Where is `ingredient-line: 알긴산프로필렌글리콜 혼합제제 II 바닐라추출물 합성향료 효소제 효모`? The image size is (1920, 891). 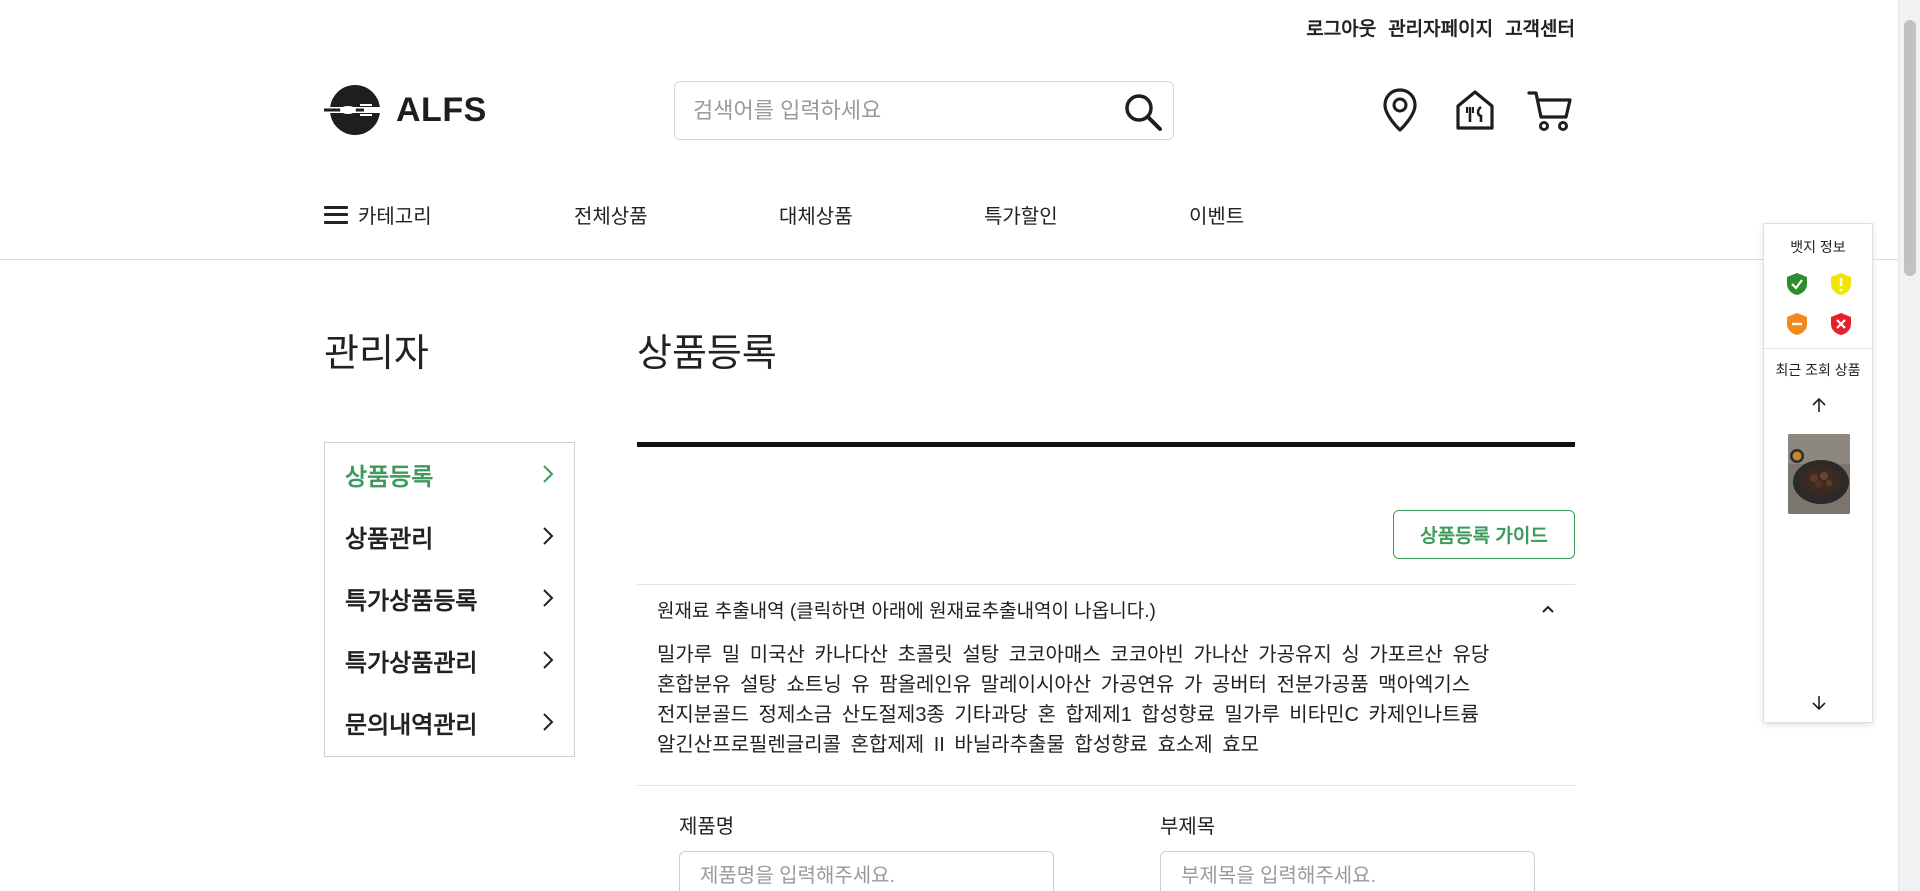 ingredient-line: 알긴산프로필렌글리콜 혼합제제 II 바닐라추출물 합성향료 효소제 효모 is located at coordinates (958, 745).